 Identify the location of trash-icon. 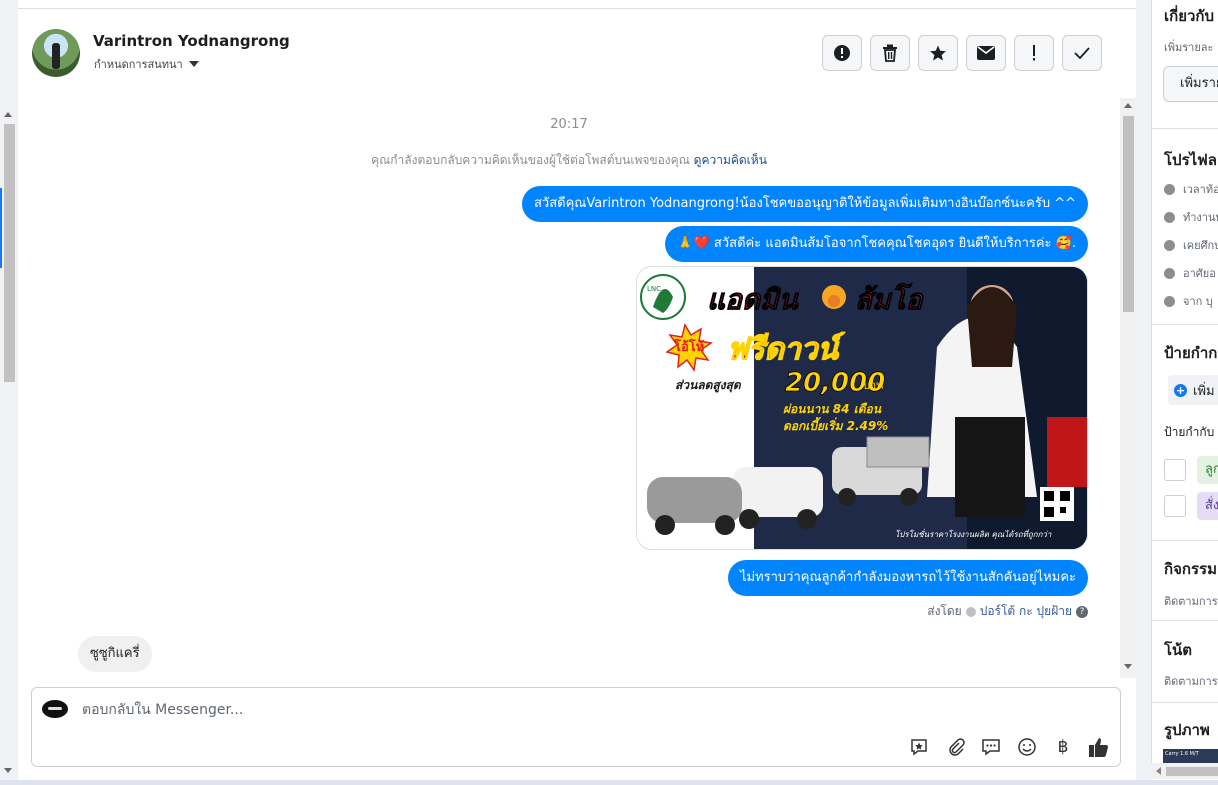
(890, 53).